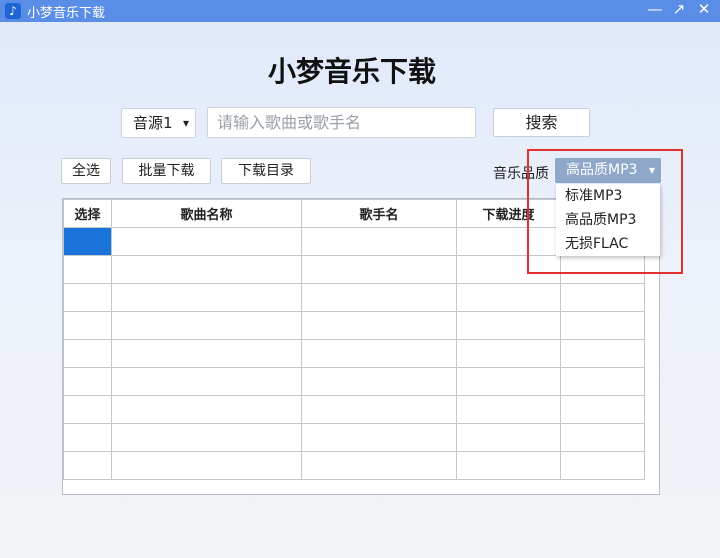 This screenshot has width=720, height=558. What do you see at coordinates (679, 11) in the screenshot?
I see `maximize-button: ↗` at bounding box center [679, 11].